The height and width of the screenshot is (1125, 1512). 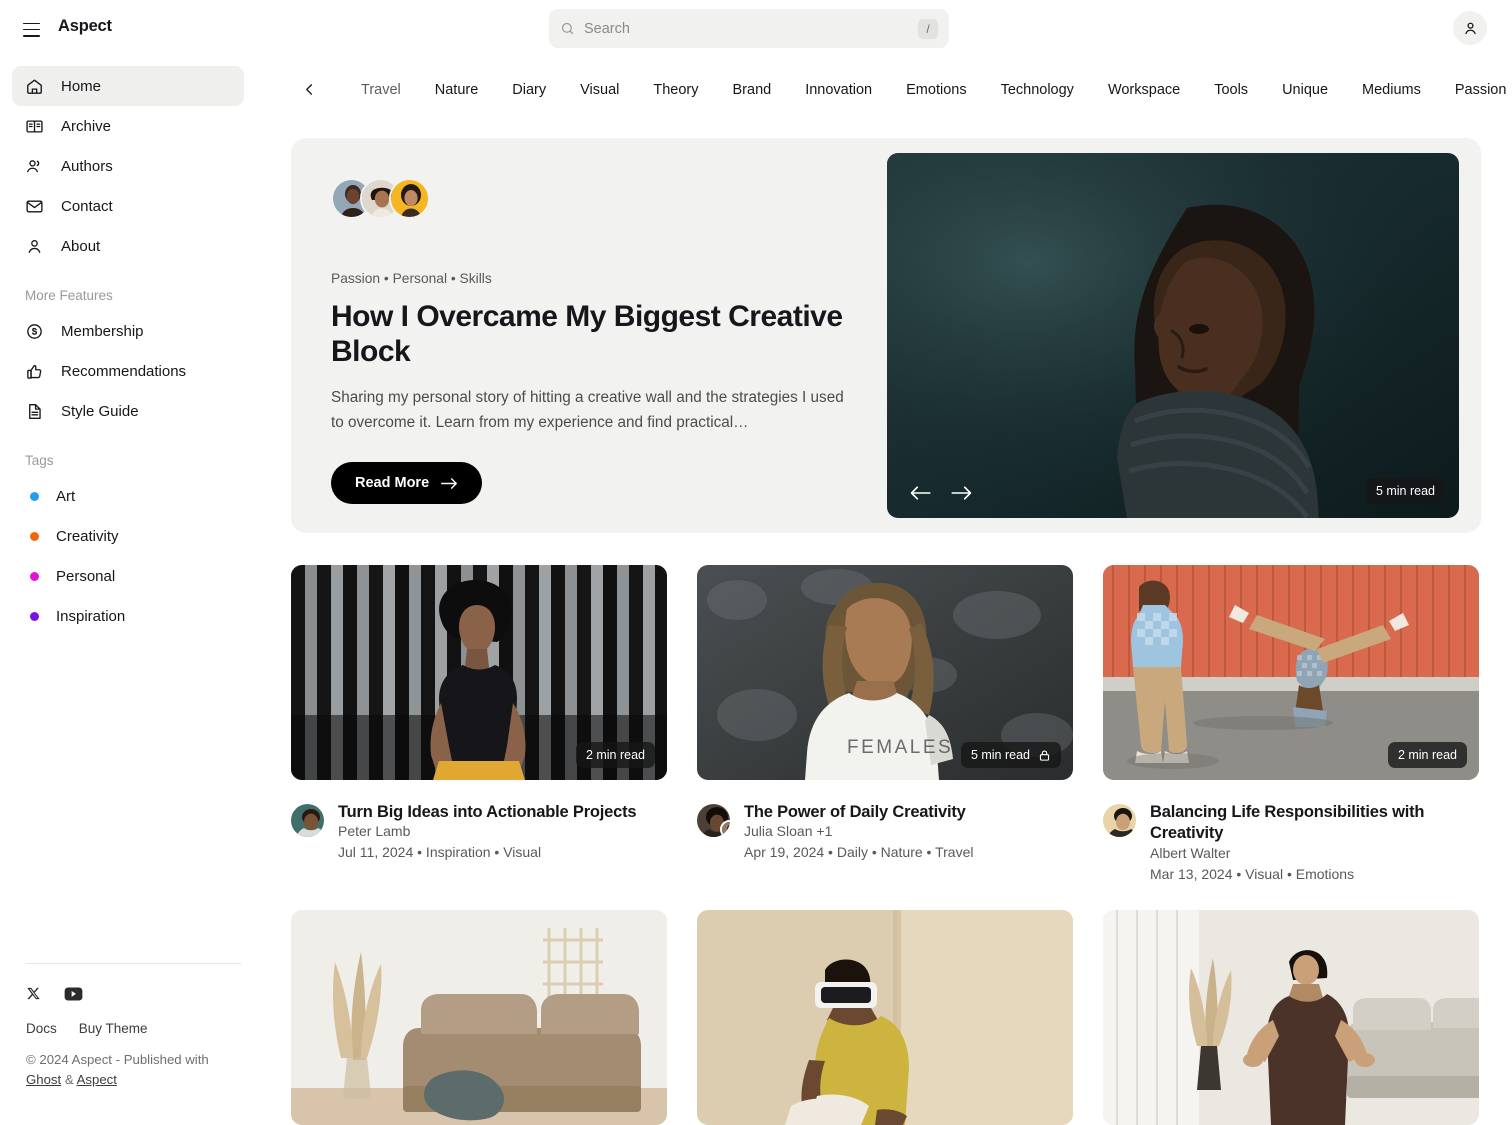 What do you see at coordinates (1475, 90) in the screenshot?
I see `tag-nav-passion: Passion` at bounding box center [1475, 90].